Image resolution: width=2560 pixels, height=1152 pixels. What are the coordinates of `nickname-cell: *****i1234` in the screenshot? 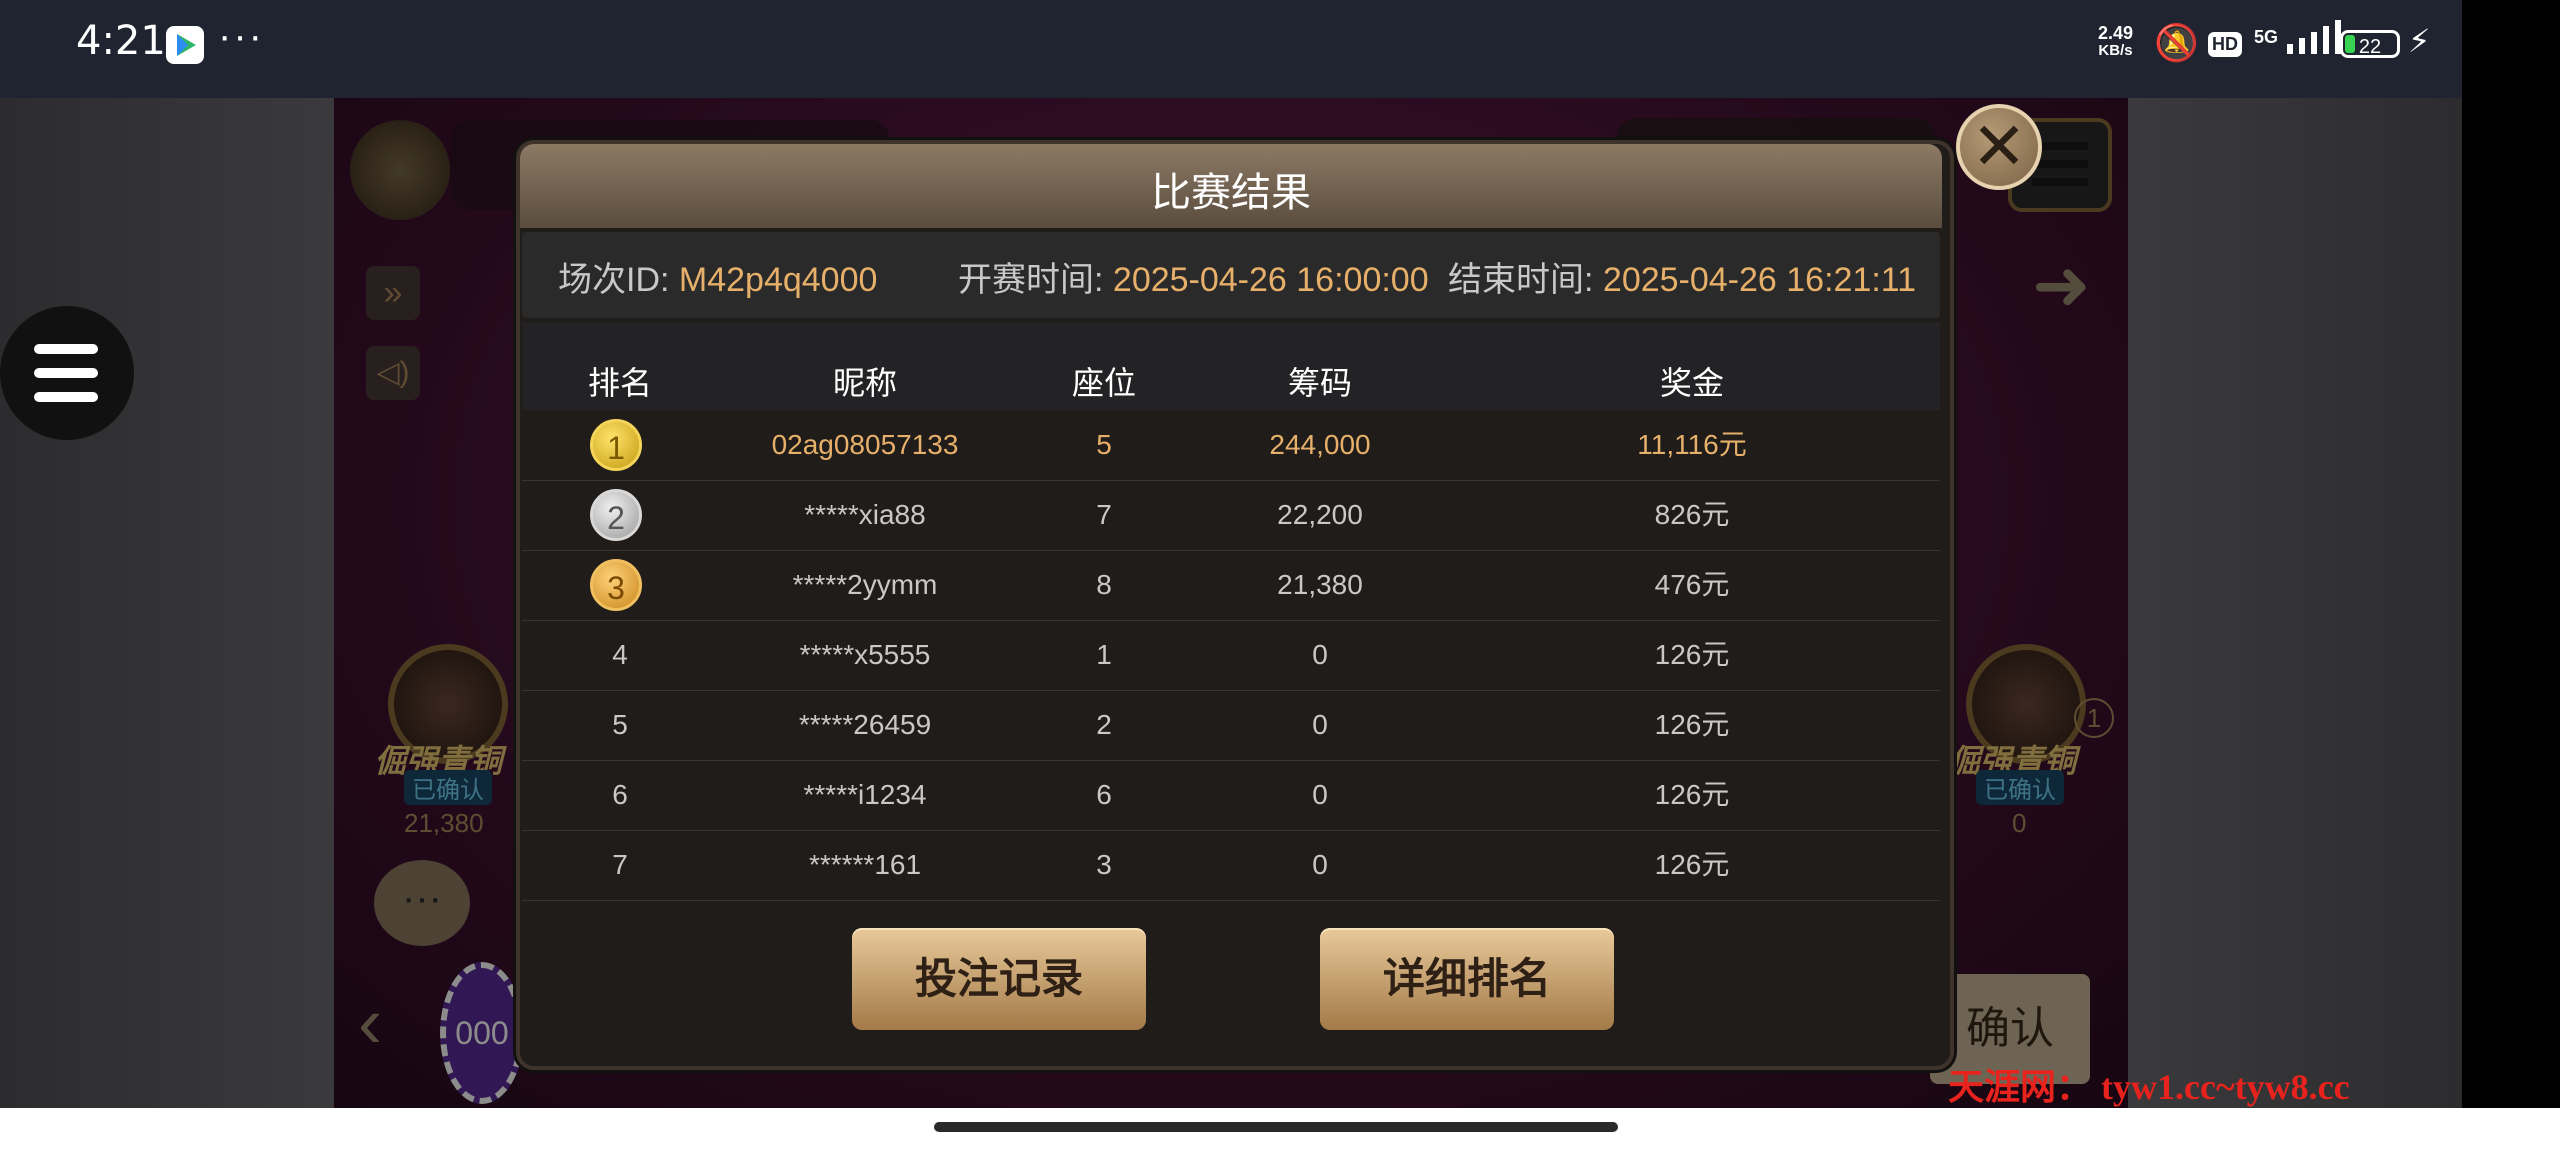 It's located at (865, 794).